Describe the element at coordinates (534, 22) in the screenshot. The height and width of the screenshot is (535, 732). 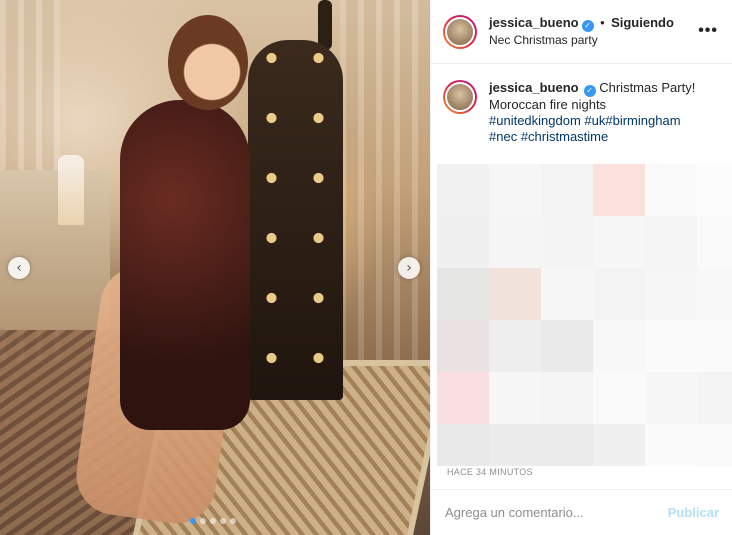
I see `username-link: jessica_bueno` at that location.